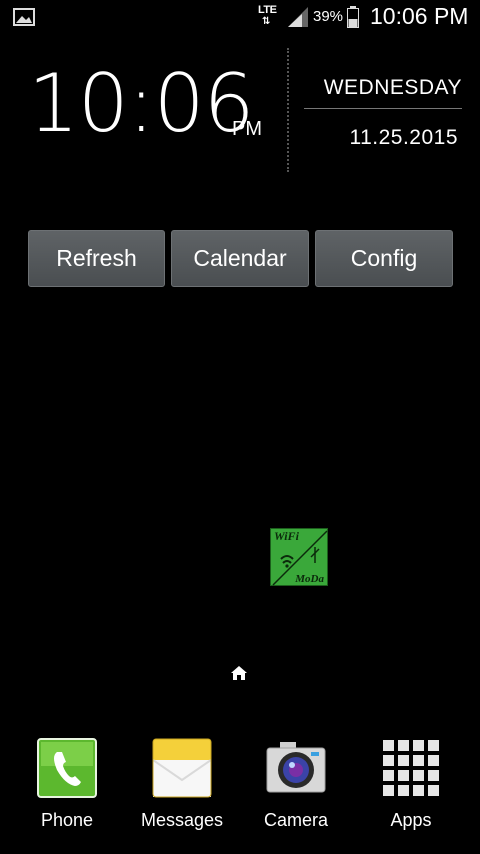  Describe the element at coordinates (298, 17) in the screenshot. I see `signal-strength-icon` at that location.